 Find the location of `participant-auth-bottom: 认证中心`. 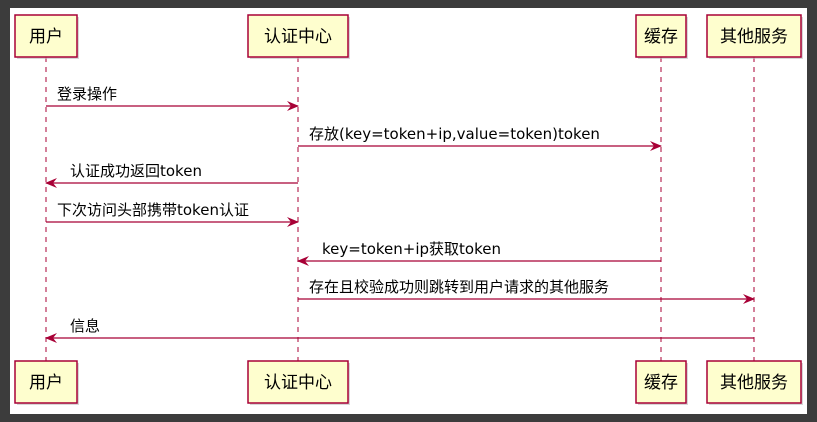

participant-auth-bottom: 认证中心 is located at coordinates (298, 382).